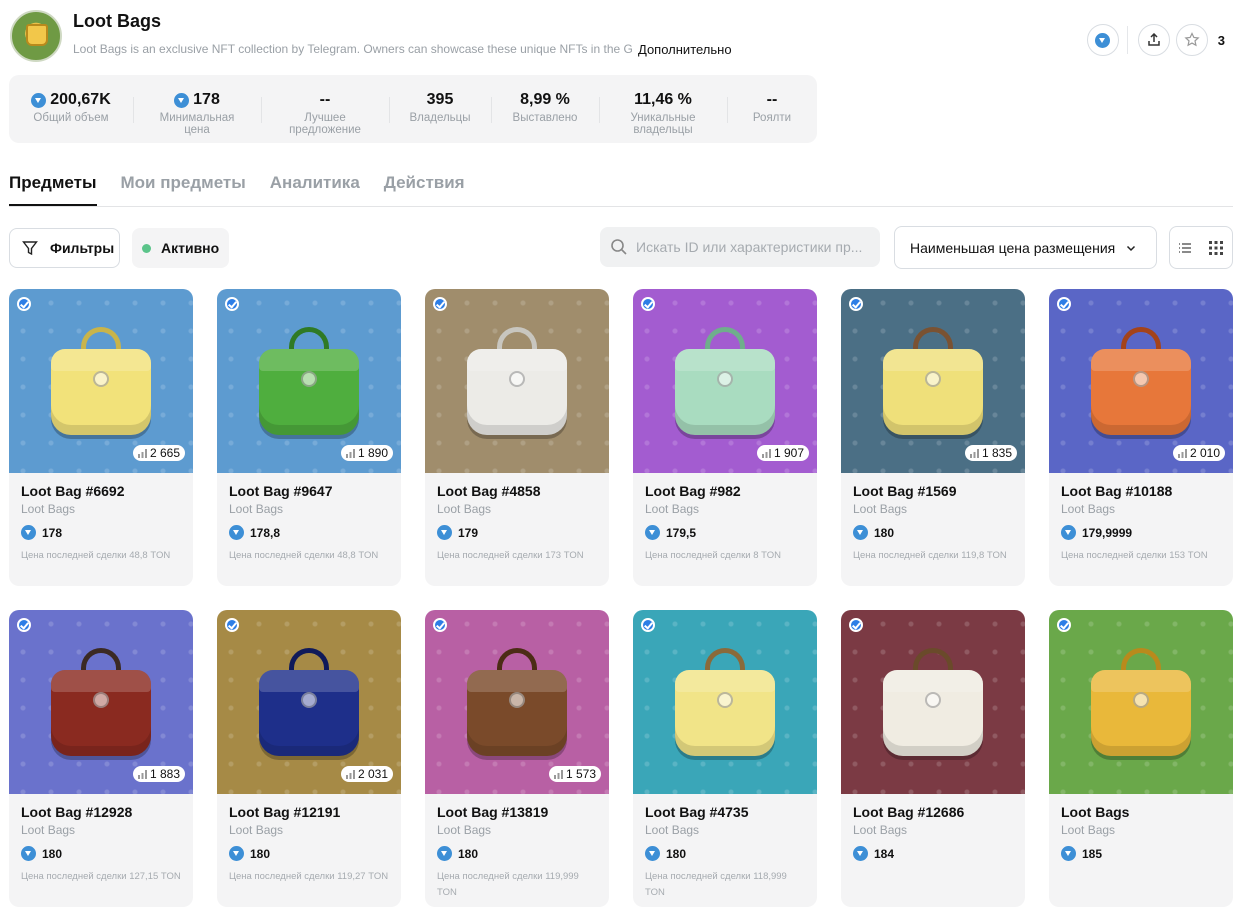 Image resolution: width=1246 pixels, height=921 pixels. I want to click on header-actions: 3, so click(1155, 40).